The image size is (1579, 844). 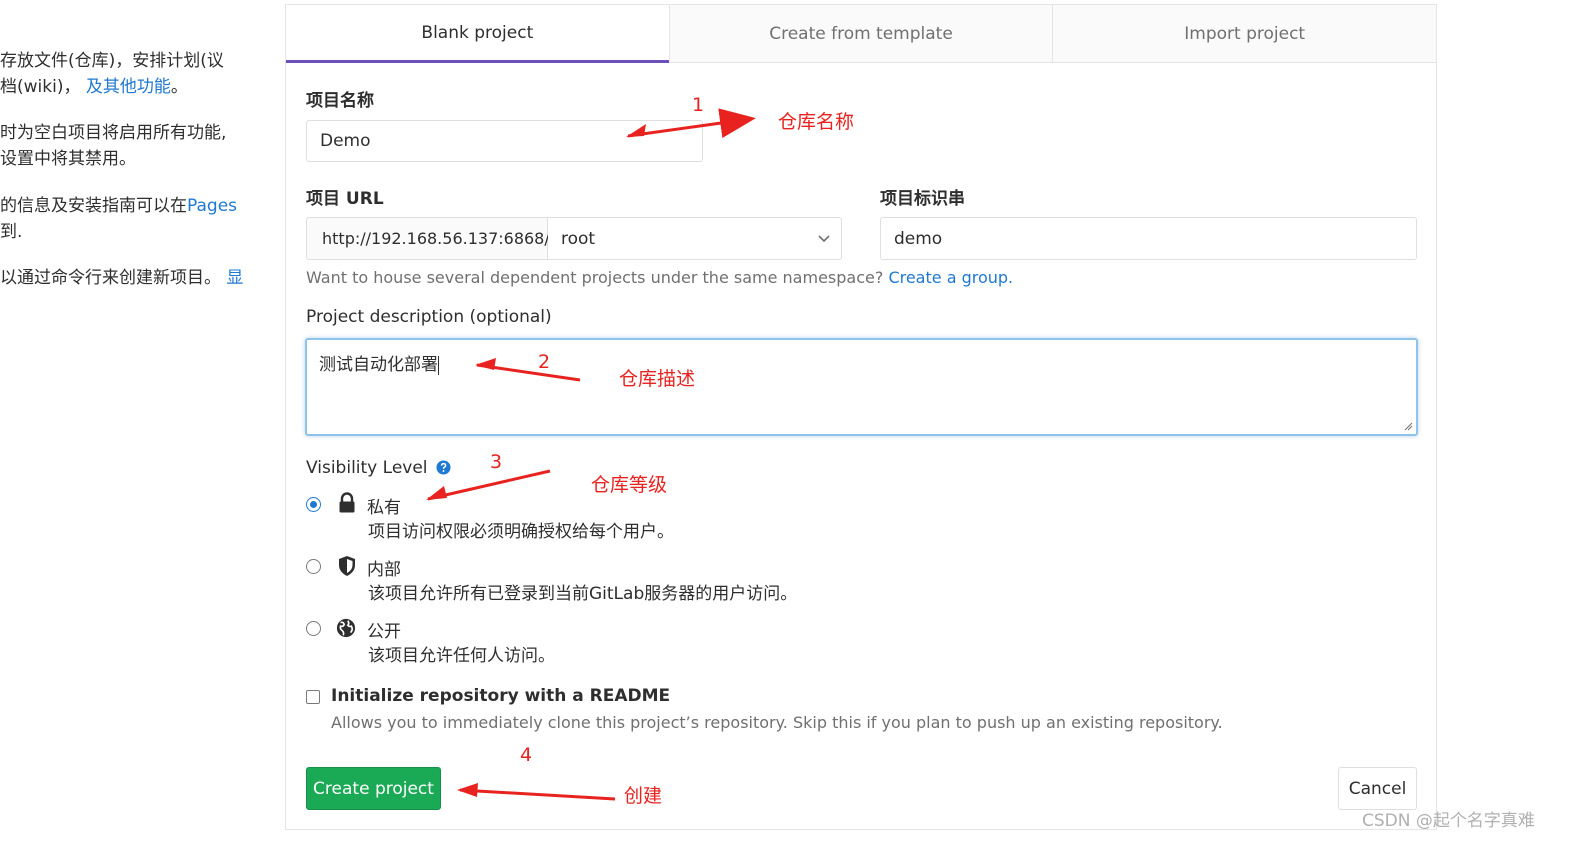 I want to click on pages-link: Pages, so click(x=212, y=206).